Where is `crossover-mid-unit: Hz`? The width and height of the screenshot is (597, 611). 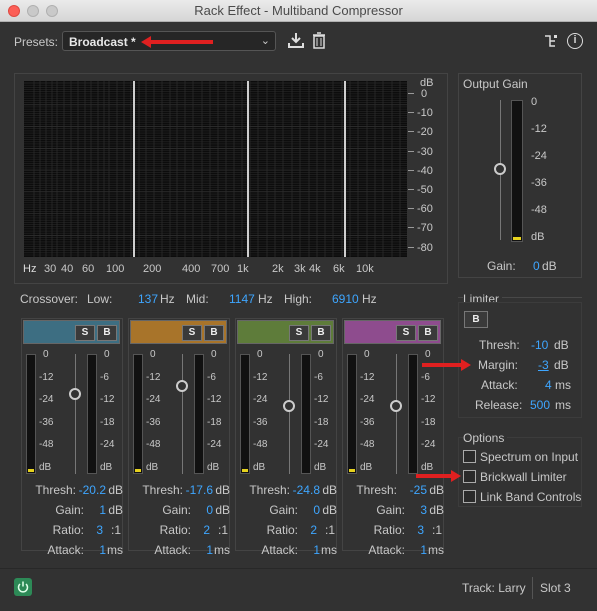
crossover-mid-unit: Hz is located at coordinates (265, 299).